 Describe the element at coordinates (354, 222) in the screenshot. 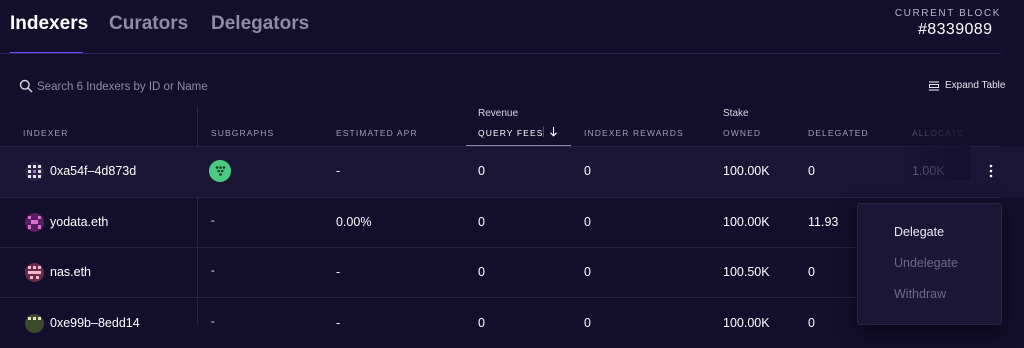

I see `apr-value: 0.00%` at that location.